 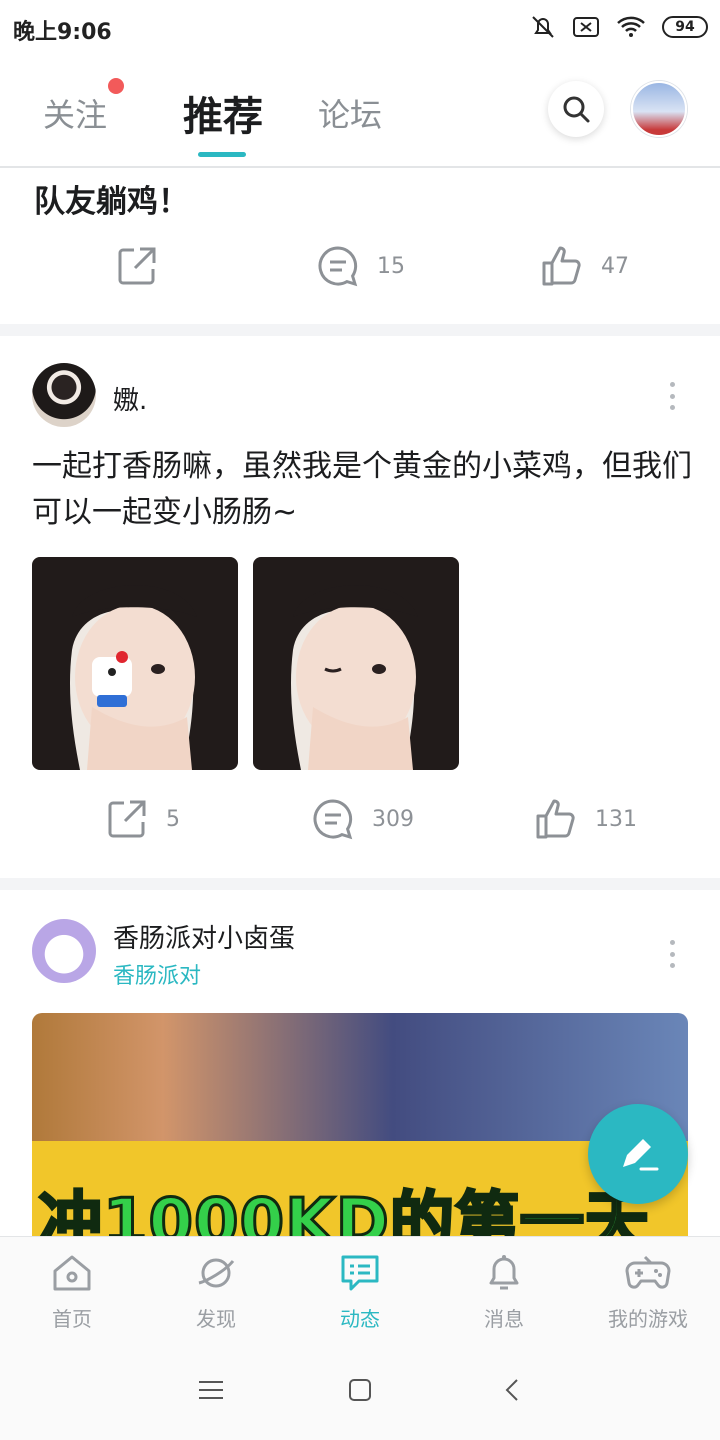 I want to click on banner-title: 冲1000KD的第一天, so click(x=344, y=1212).